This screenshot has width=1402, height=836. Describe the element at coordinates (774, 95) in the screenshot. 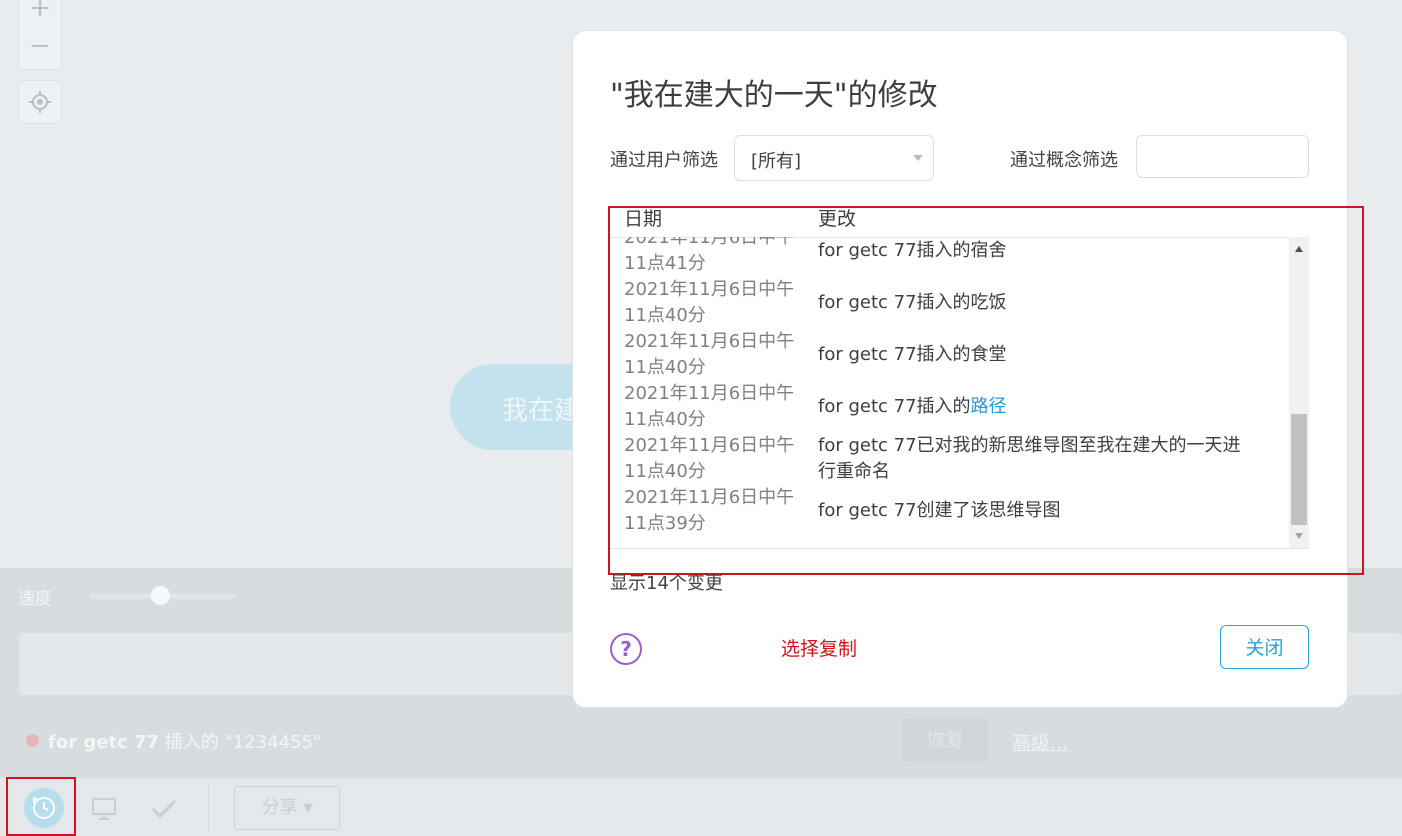

I see `dialog-title: "我在建大的一天"的修改` at that location.